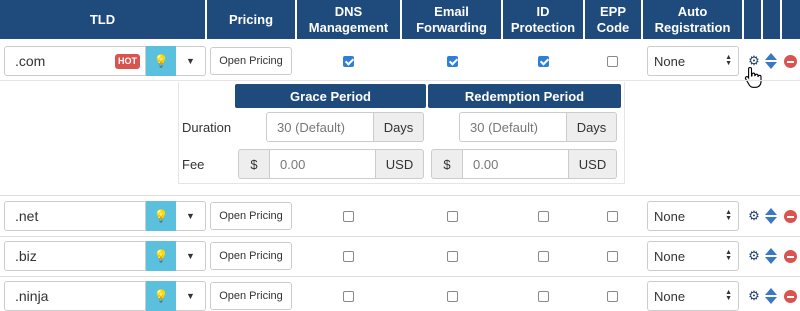 This screenshot has width=800, height=311. I want to click on grace-duration-group: 30 (Default) Days, so click(345, 127).